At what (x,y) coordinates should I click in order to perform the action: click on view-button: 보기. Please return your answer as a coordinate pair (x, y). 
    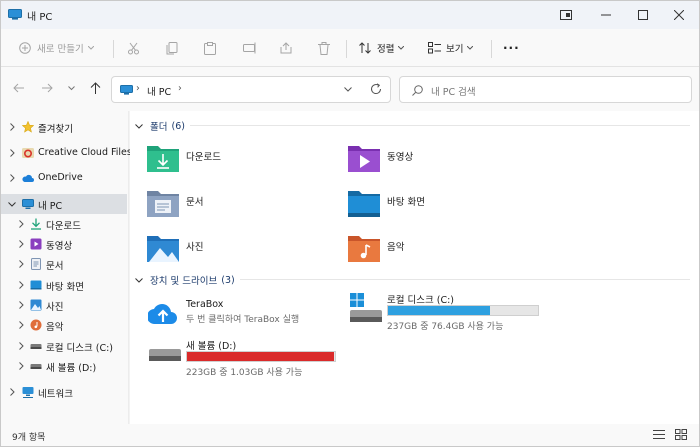
    Looking at the image, I should click on (451, 48).